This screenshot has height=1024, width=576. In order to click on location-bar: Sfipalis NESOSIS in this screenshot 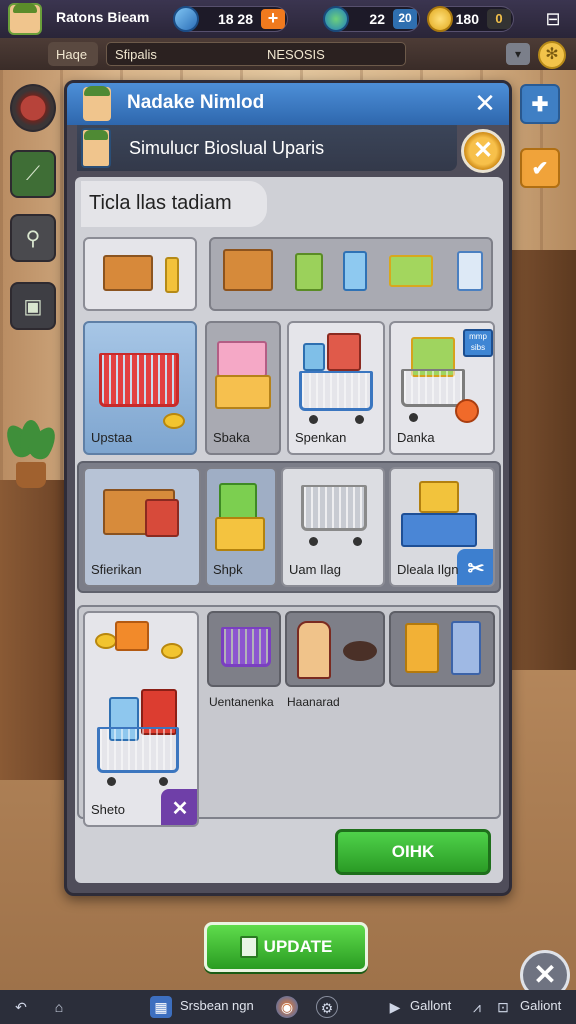, I will do `click(256, 54)`.